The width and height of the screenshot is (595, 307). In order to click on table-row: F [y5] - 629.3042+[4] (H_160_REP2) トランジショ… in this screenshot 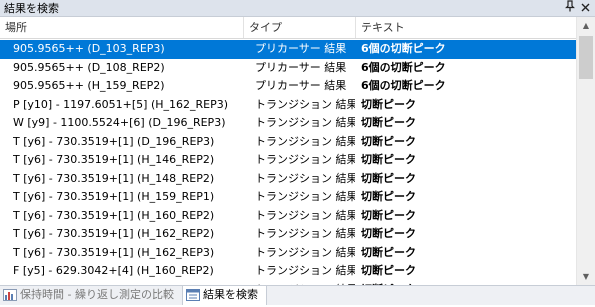, I will do `click(288, 271)`.